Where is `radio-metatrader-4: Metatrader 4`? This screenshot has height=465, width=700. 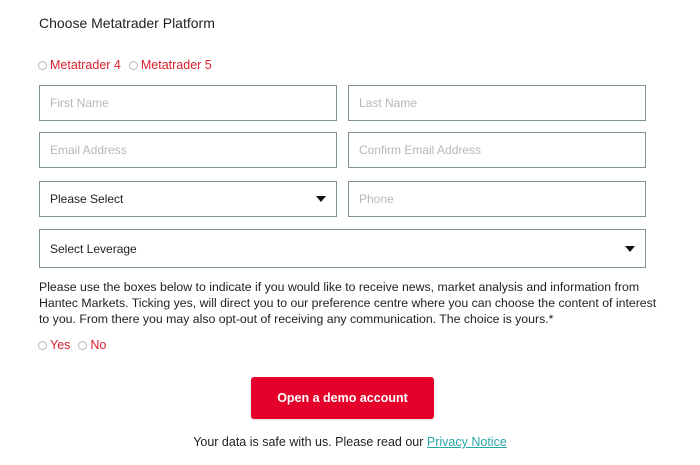
radio-metatrader-4: Metatrader 4 is located at coordinates (79, 65).